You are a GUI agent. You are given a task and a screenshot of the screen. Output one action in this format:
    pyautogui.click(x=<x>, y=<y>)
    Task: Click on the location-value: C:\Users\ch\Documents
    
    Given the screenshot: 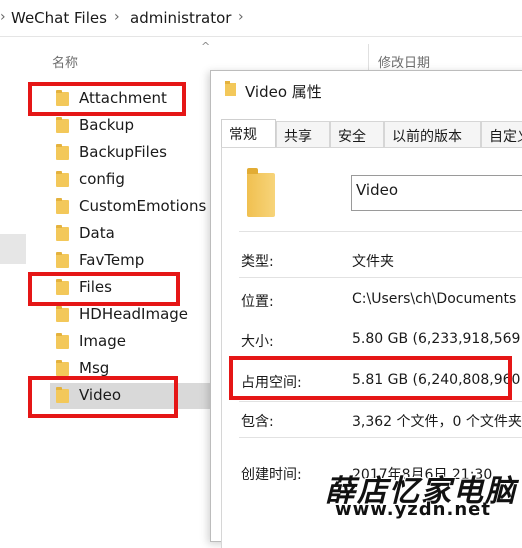 What is the action you would take?
    pyautogui.click(x=437, y=299)
    